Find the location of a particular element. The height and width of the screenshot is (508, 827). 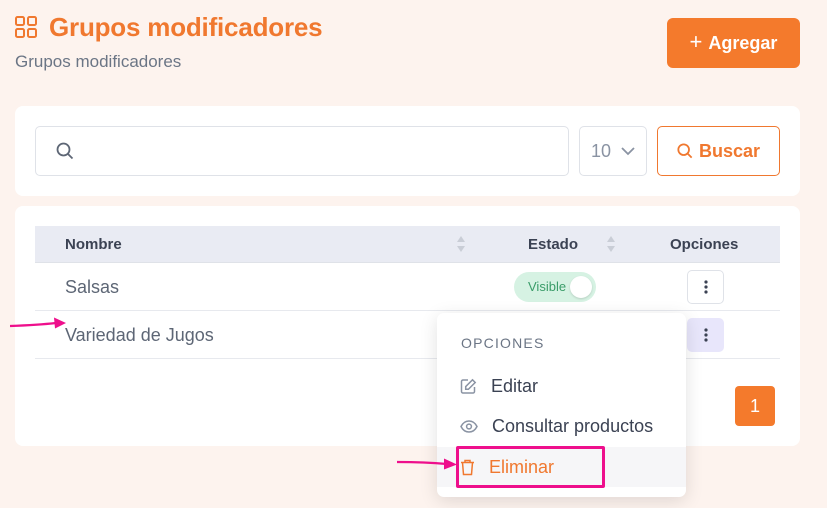

grid-icon is located at coordinates (26, 27).